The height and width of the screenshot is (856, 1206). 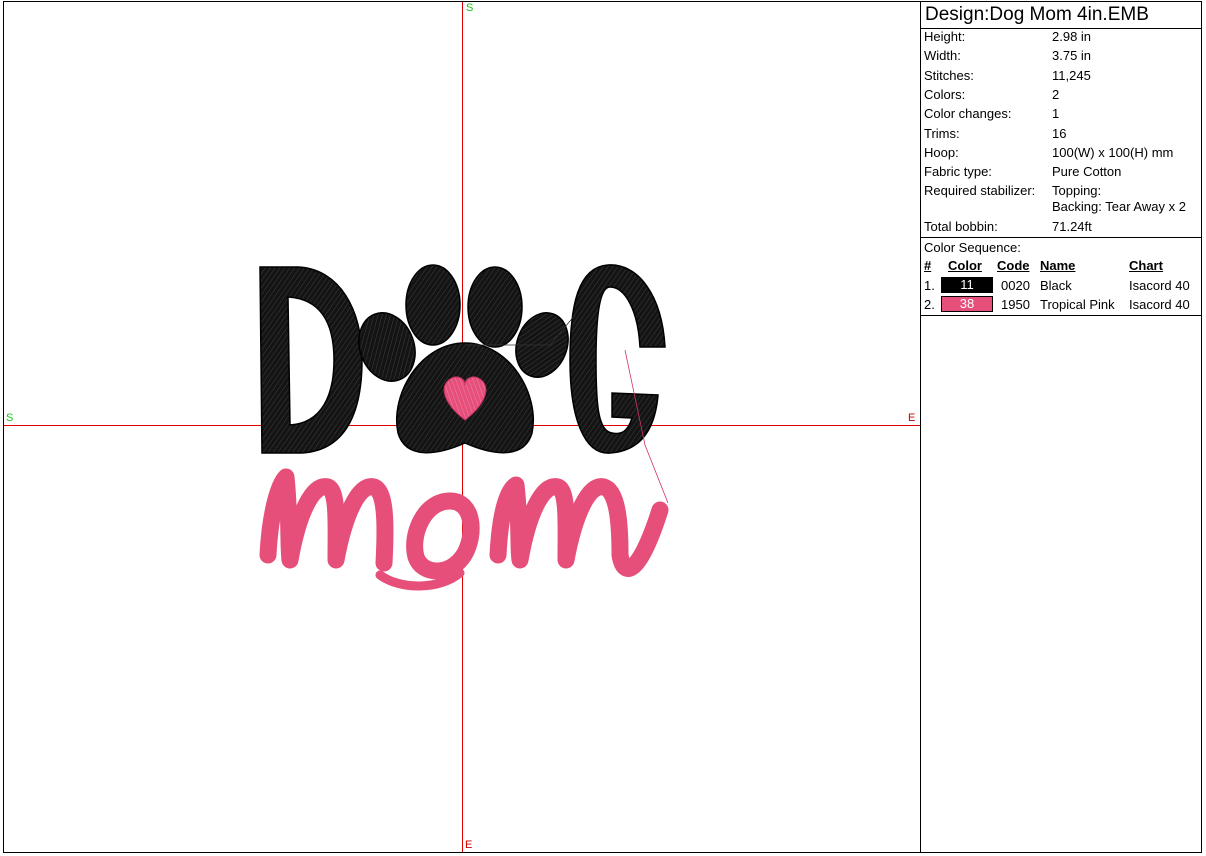 What do you see at coordinates (1077, 304) in the screenshot?
I see `thread-name: Tropical Pink` at bounding box center [1077, 304].